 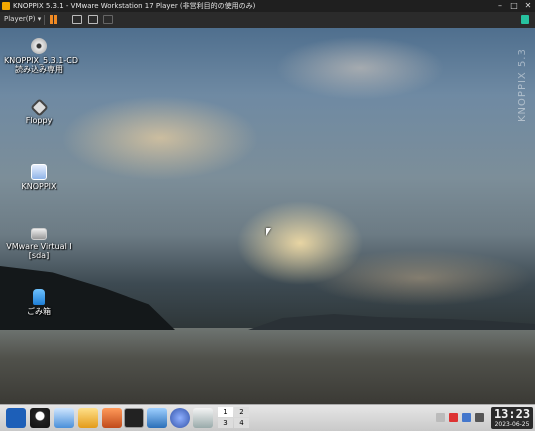 What do you see at coordinates (41, 60) in the screenshot?
I see `desktop-icon-label: KNOPPIX_5.3.1-CD` at bounding box center [41, 60].